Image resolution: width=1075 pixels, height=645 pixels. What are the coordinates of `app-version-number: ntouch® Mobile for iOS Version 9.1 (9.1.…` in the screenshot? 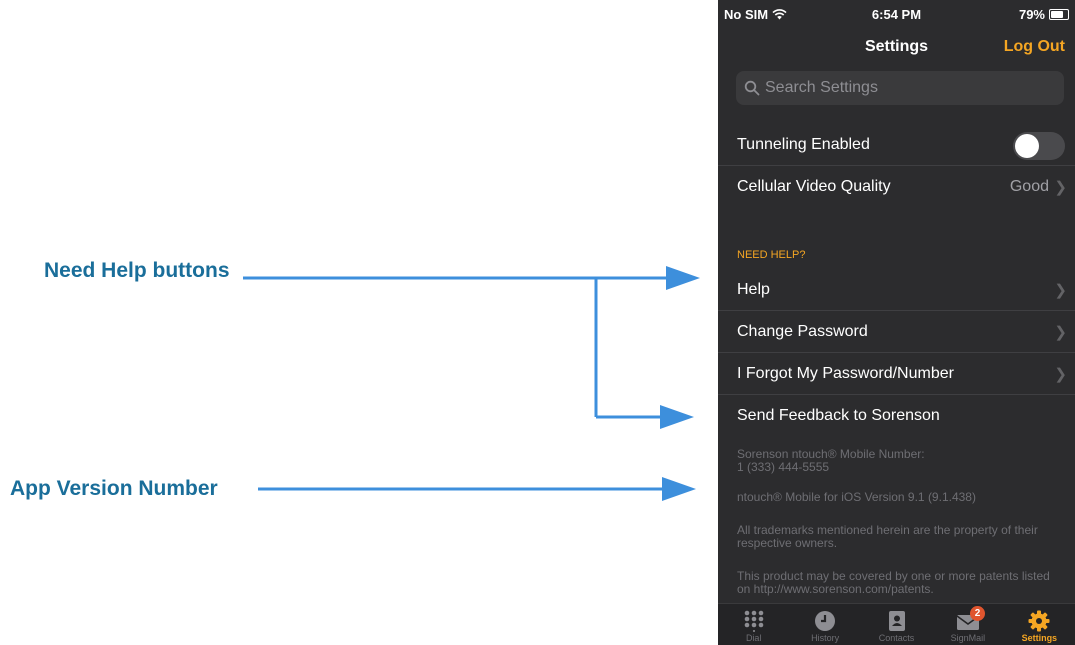 It's located at (856, 497).